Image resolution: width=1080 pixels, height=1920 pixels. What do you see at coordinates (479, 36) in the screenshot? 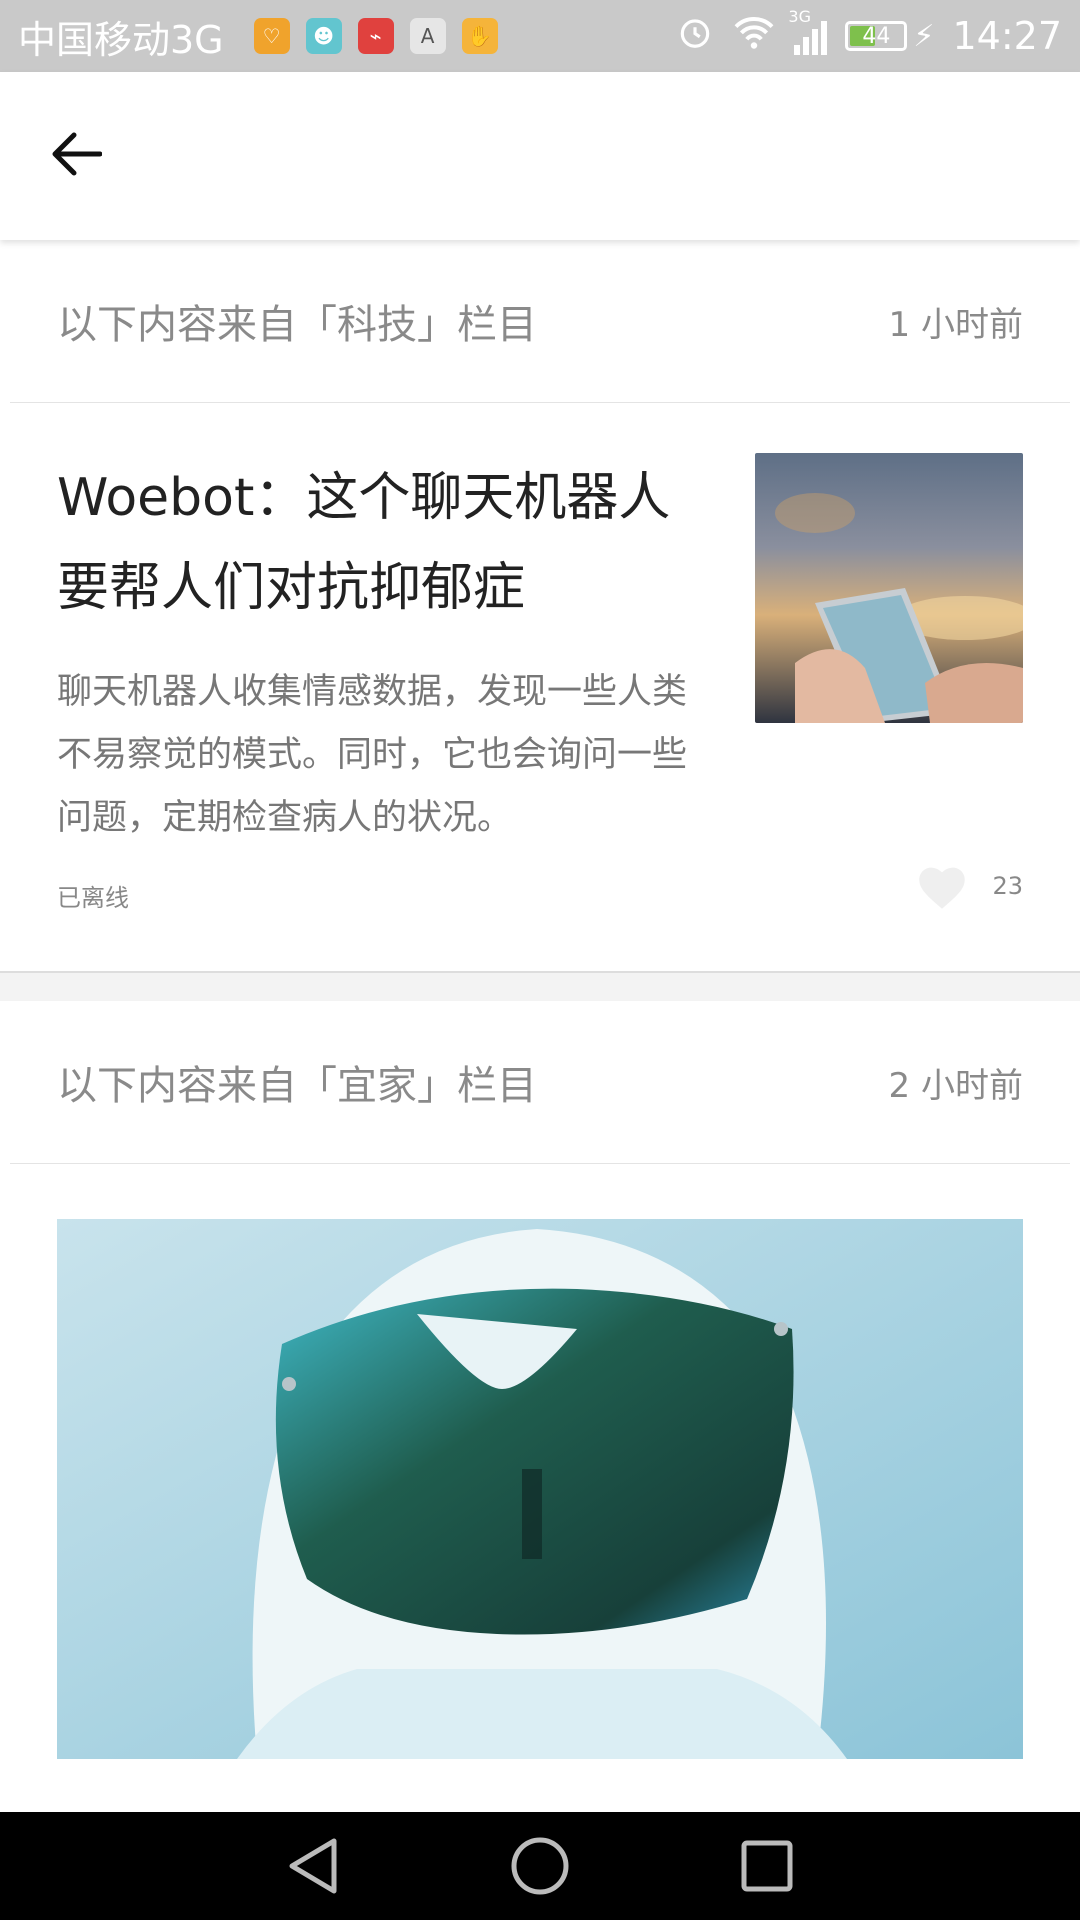
I see `hand-app-icon: ✋` at bounding box center [479, 36].